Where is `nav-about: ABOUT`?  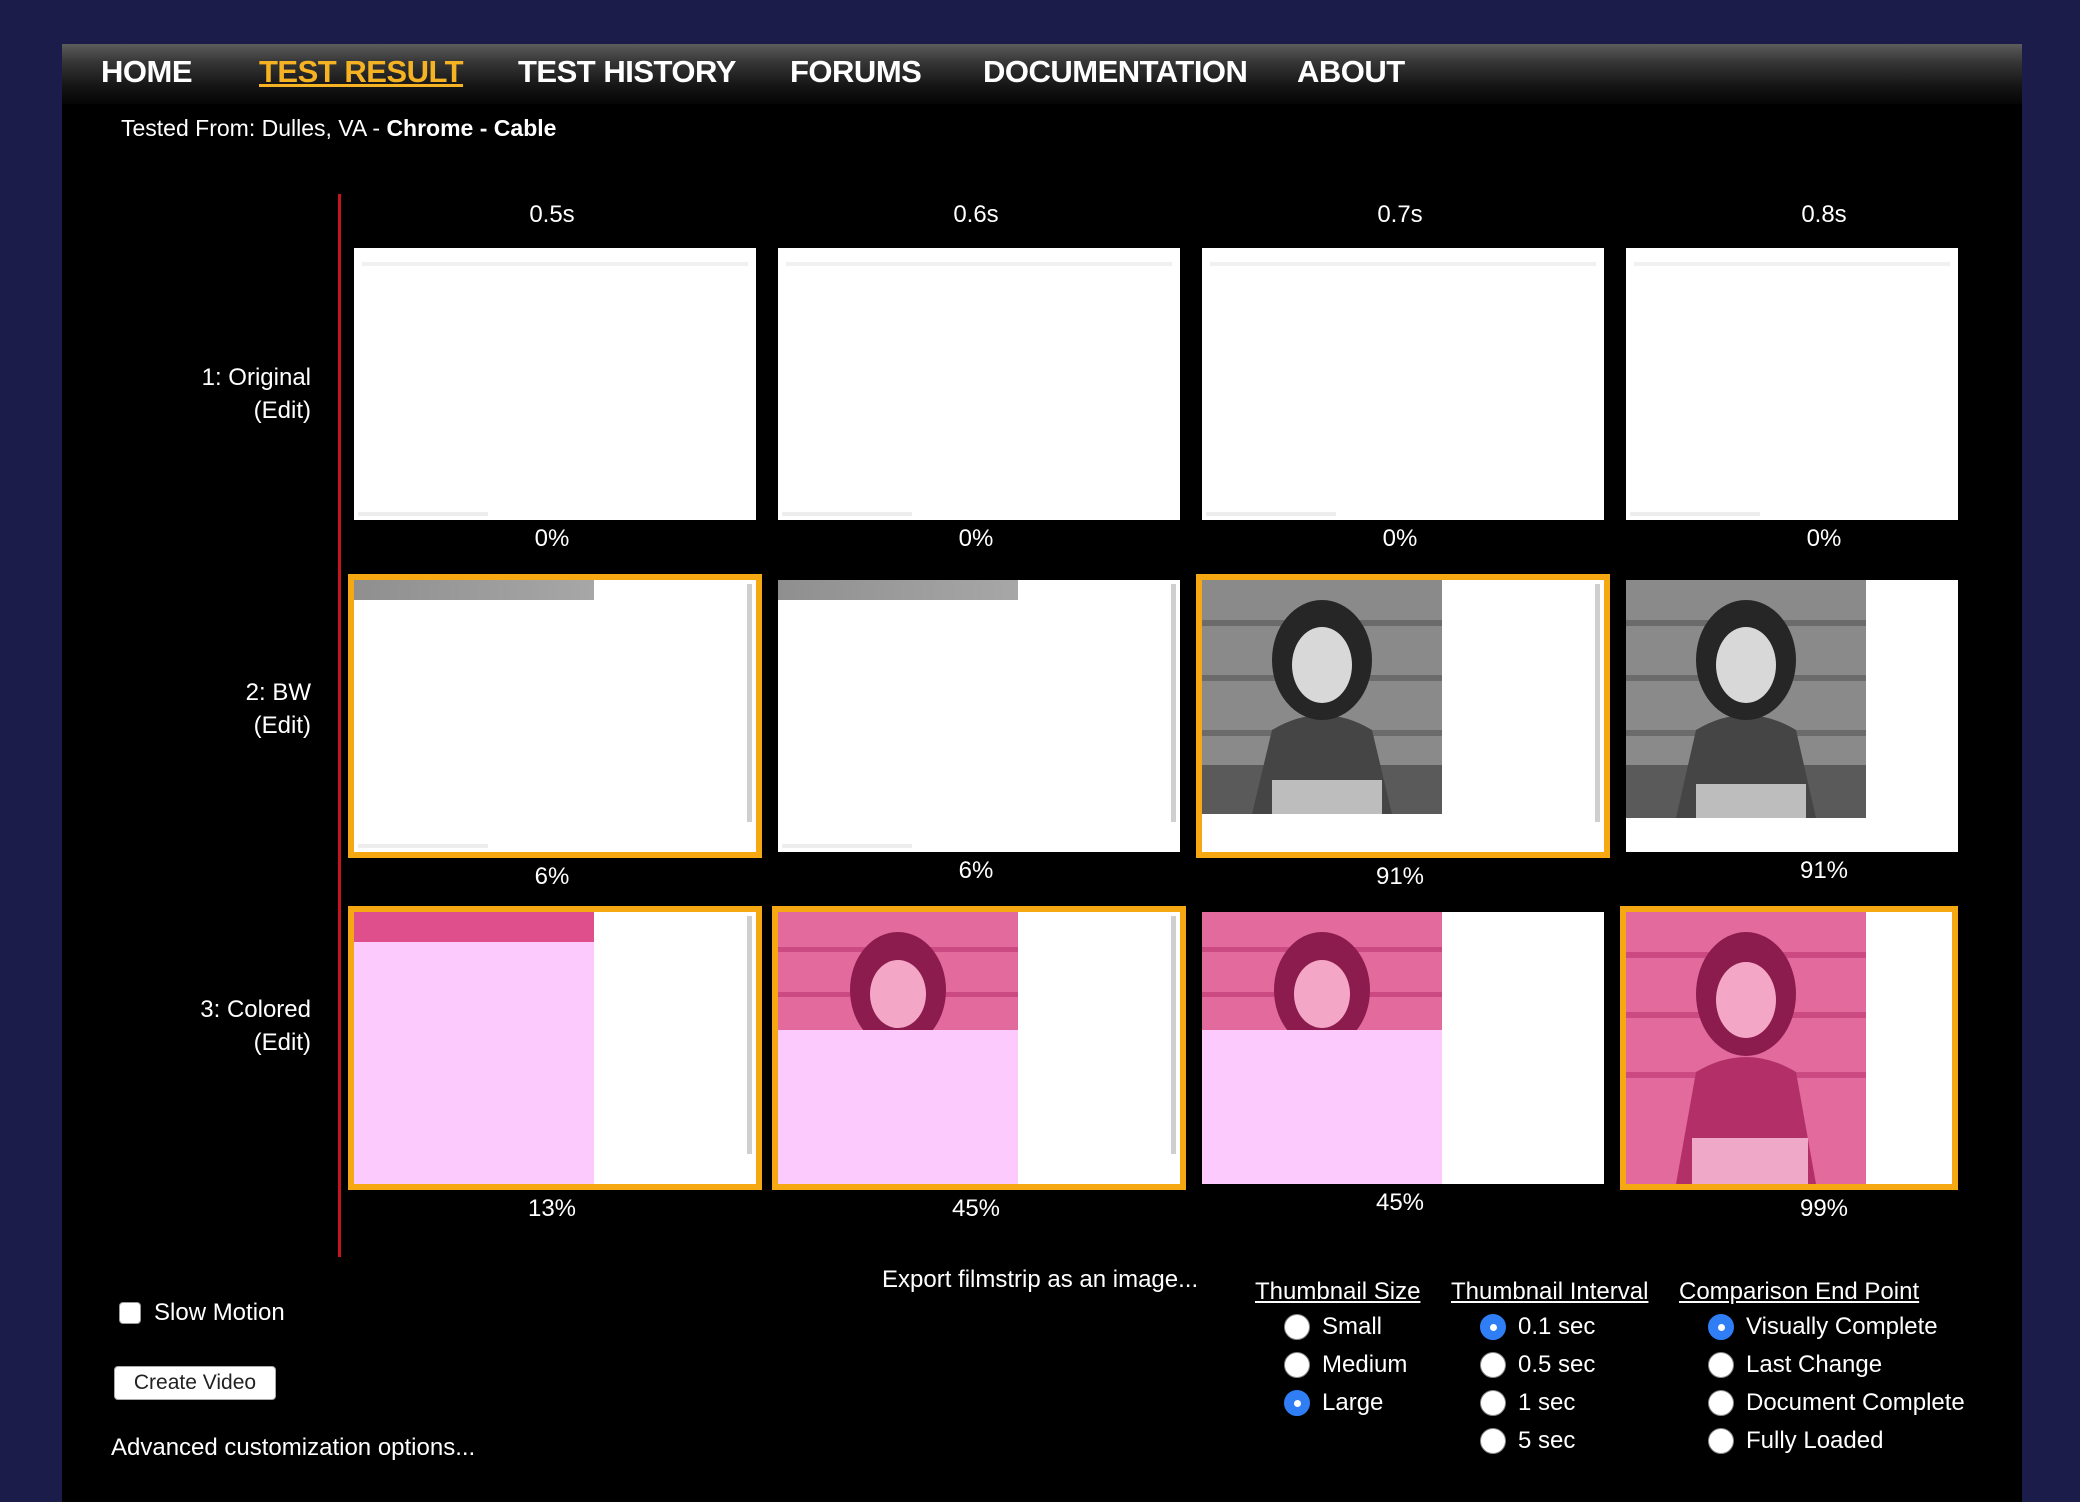 nav-about: ABOUT is located at coordinates (1351, 72).